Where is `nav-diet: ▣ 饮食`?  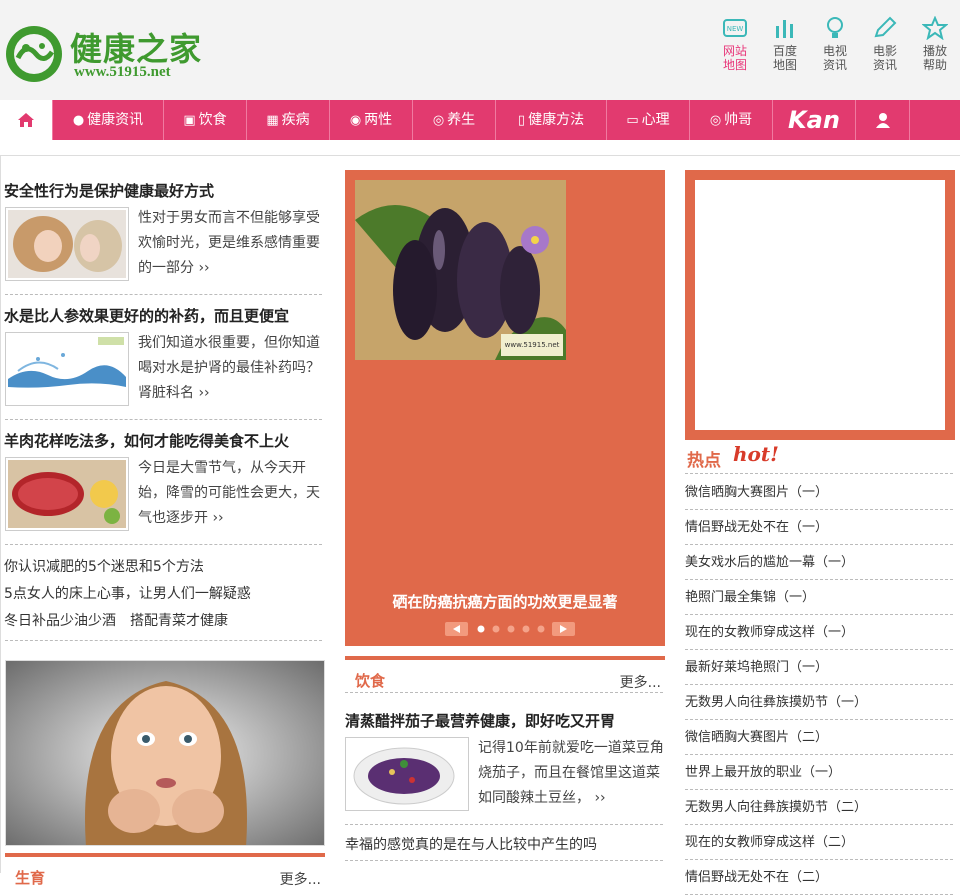
nav-diet: ▣ 饮食 is located at coordinates (205, 120).